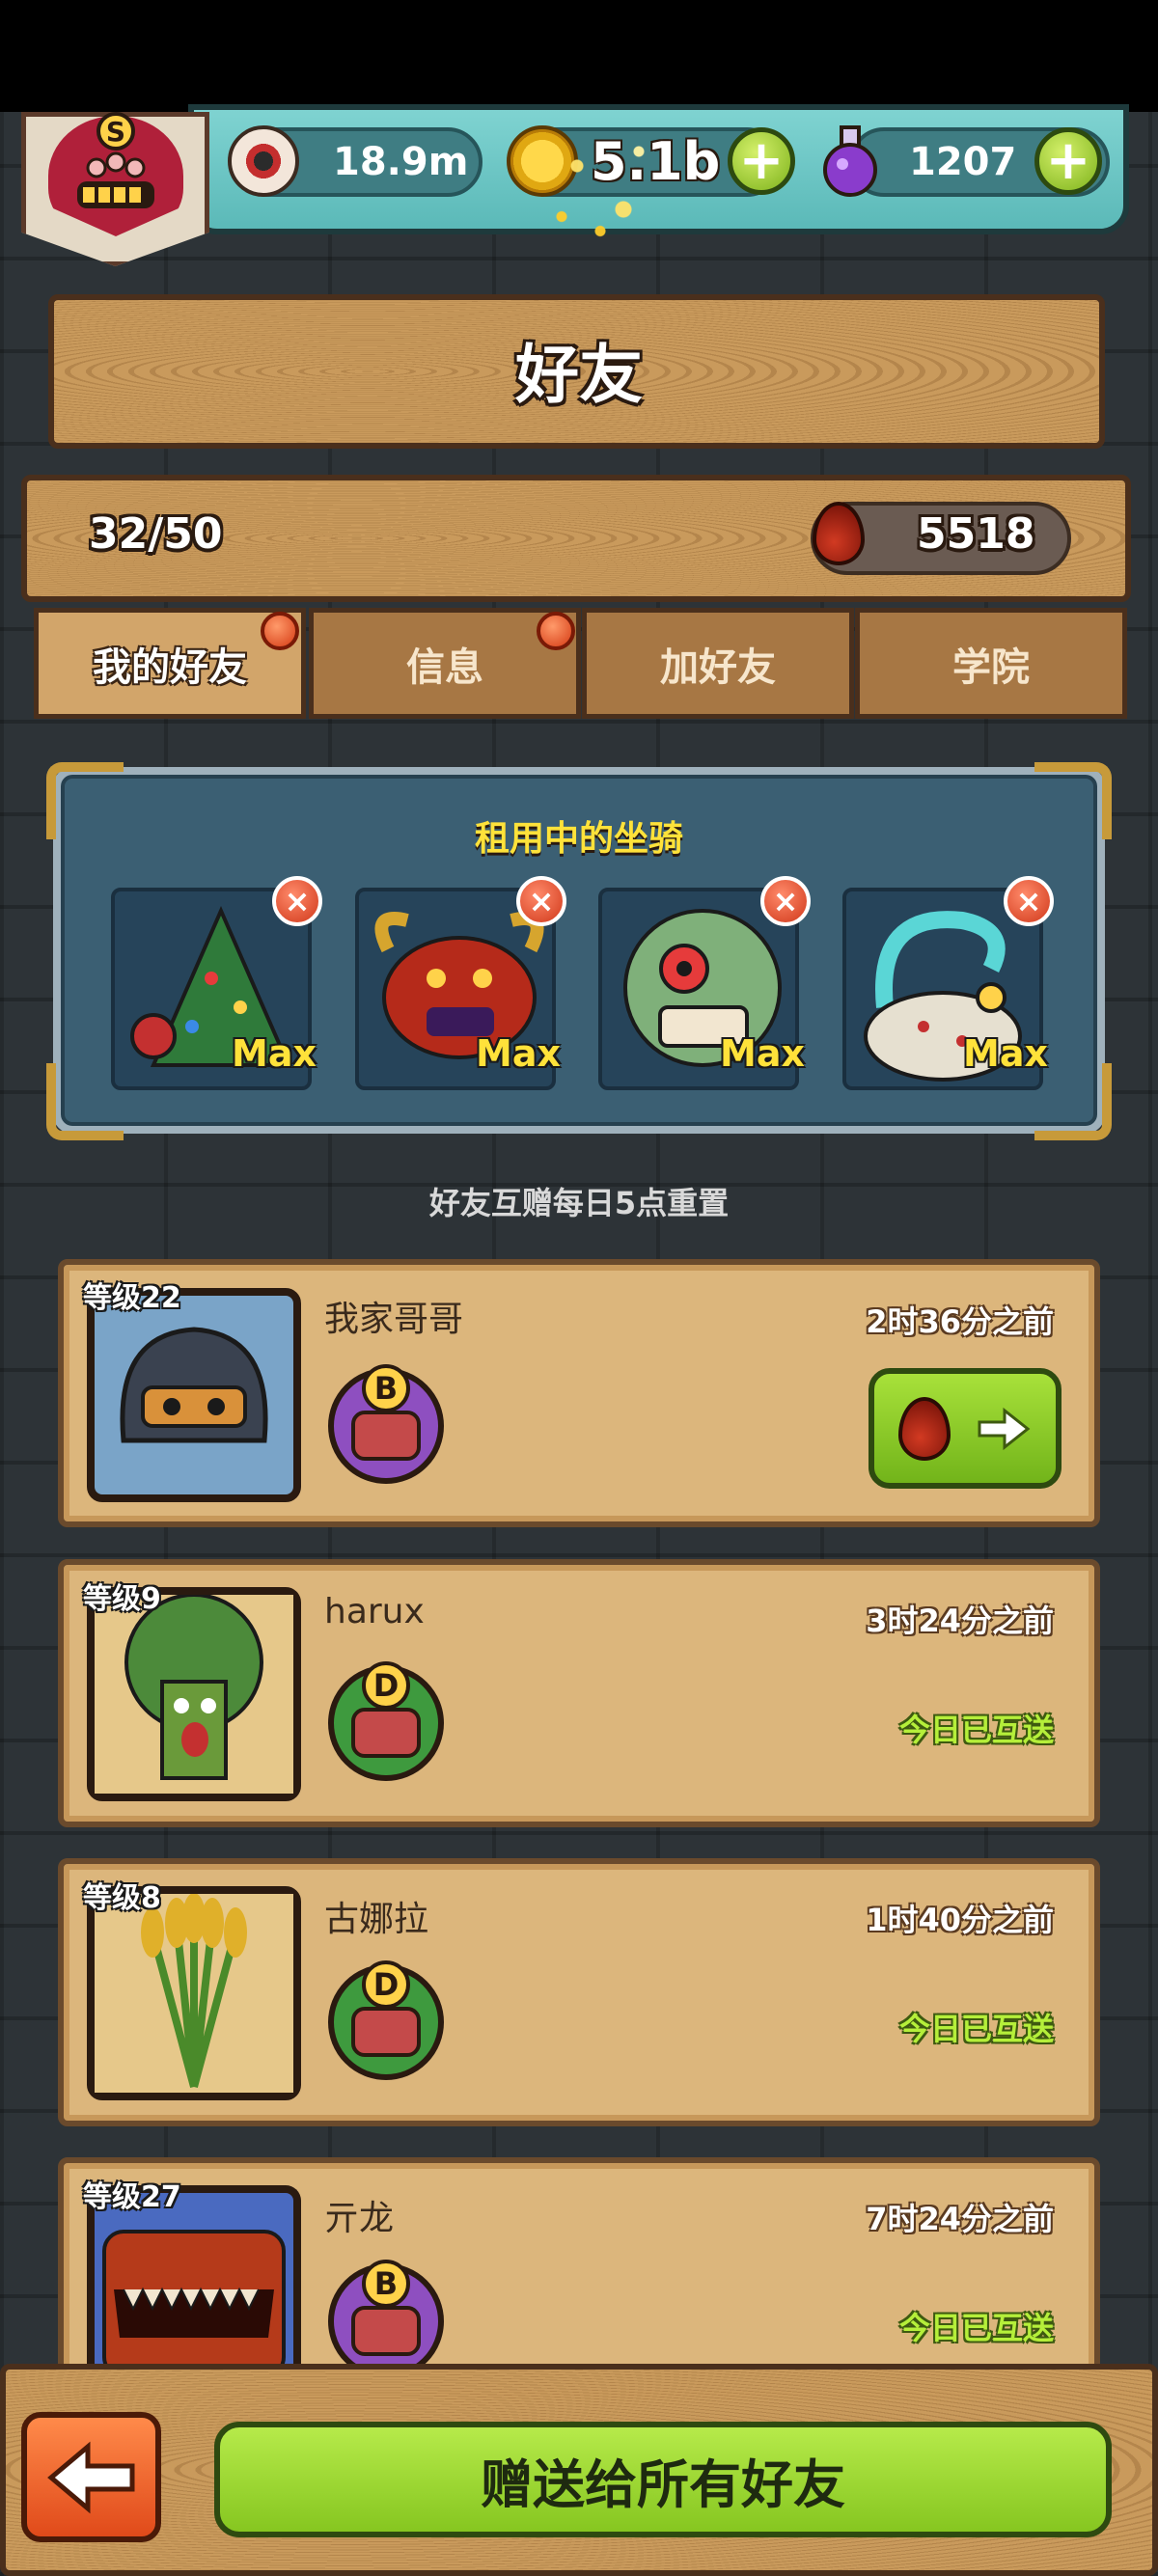 The width and height of the screenshot is (1158, 2576). What do you see at coordinates (194, 2304) in the screenshot?
I see `toothy-demon-icon` at bounding box center [194, 2304].